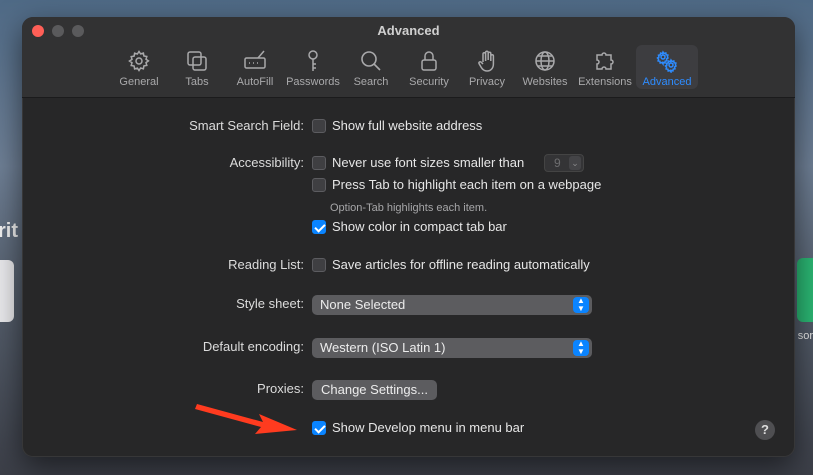  I want to click on default-encoding-popup: Western (ISO Latin 1) ▲ ▼, so click(452, 348).